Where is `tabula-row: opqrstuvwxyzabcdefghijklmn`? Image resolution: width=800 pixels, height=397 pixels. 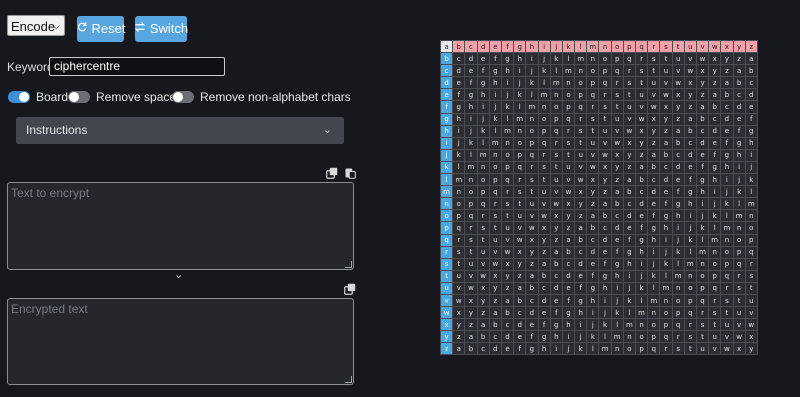 tabula-row: opqrstuvwxyzabcdefghijklmn is located at coordinates (598, 216).